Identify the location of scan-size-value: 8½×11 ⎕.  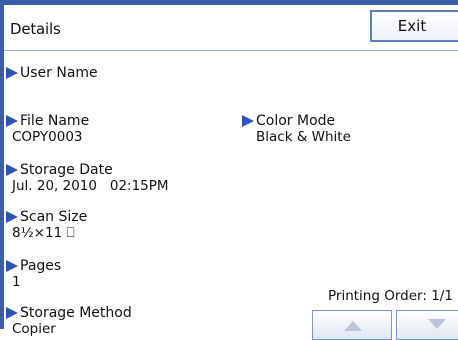
(43, 233).